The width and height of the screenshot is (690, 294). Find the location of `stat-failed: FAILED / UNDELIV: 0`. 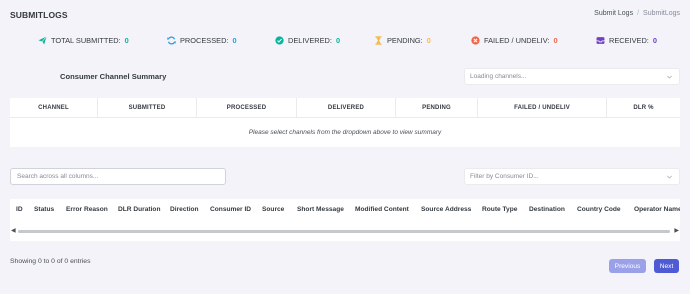

stat-failed: FAILED / UNDELIV: 0 is located at coordinates (514, 40).